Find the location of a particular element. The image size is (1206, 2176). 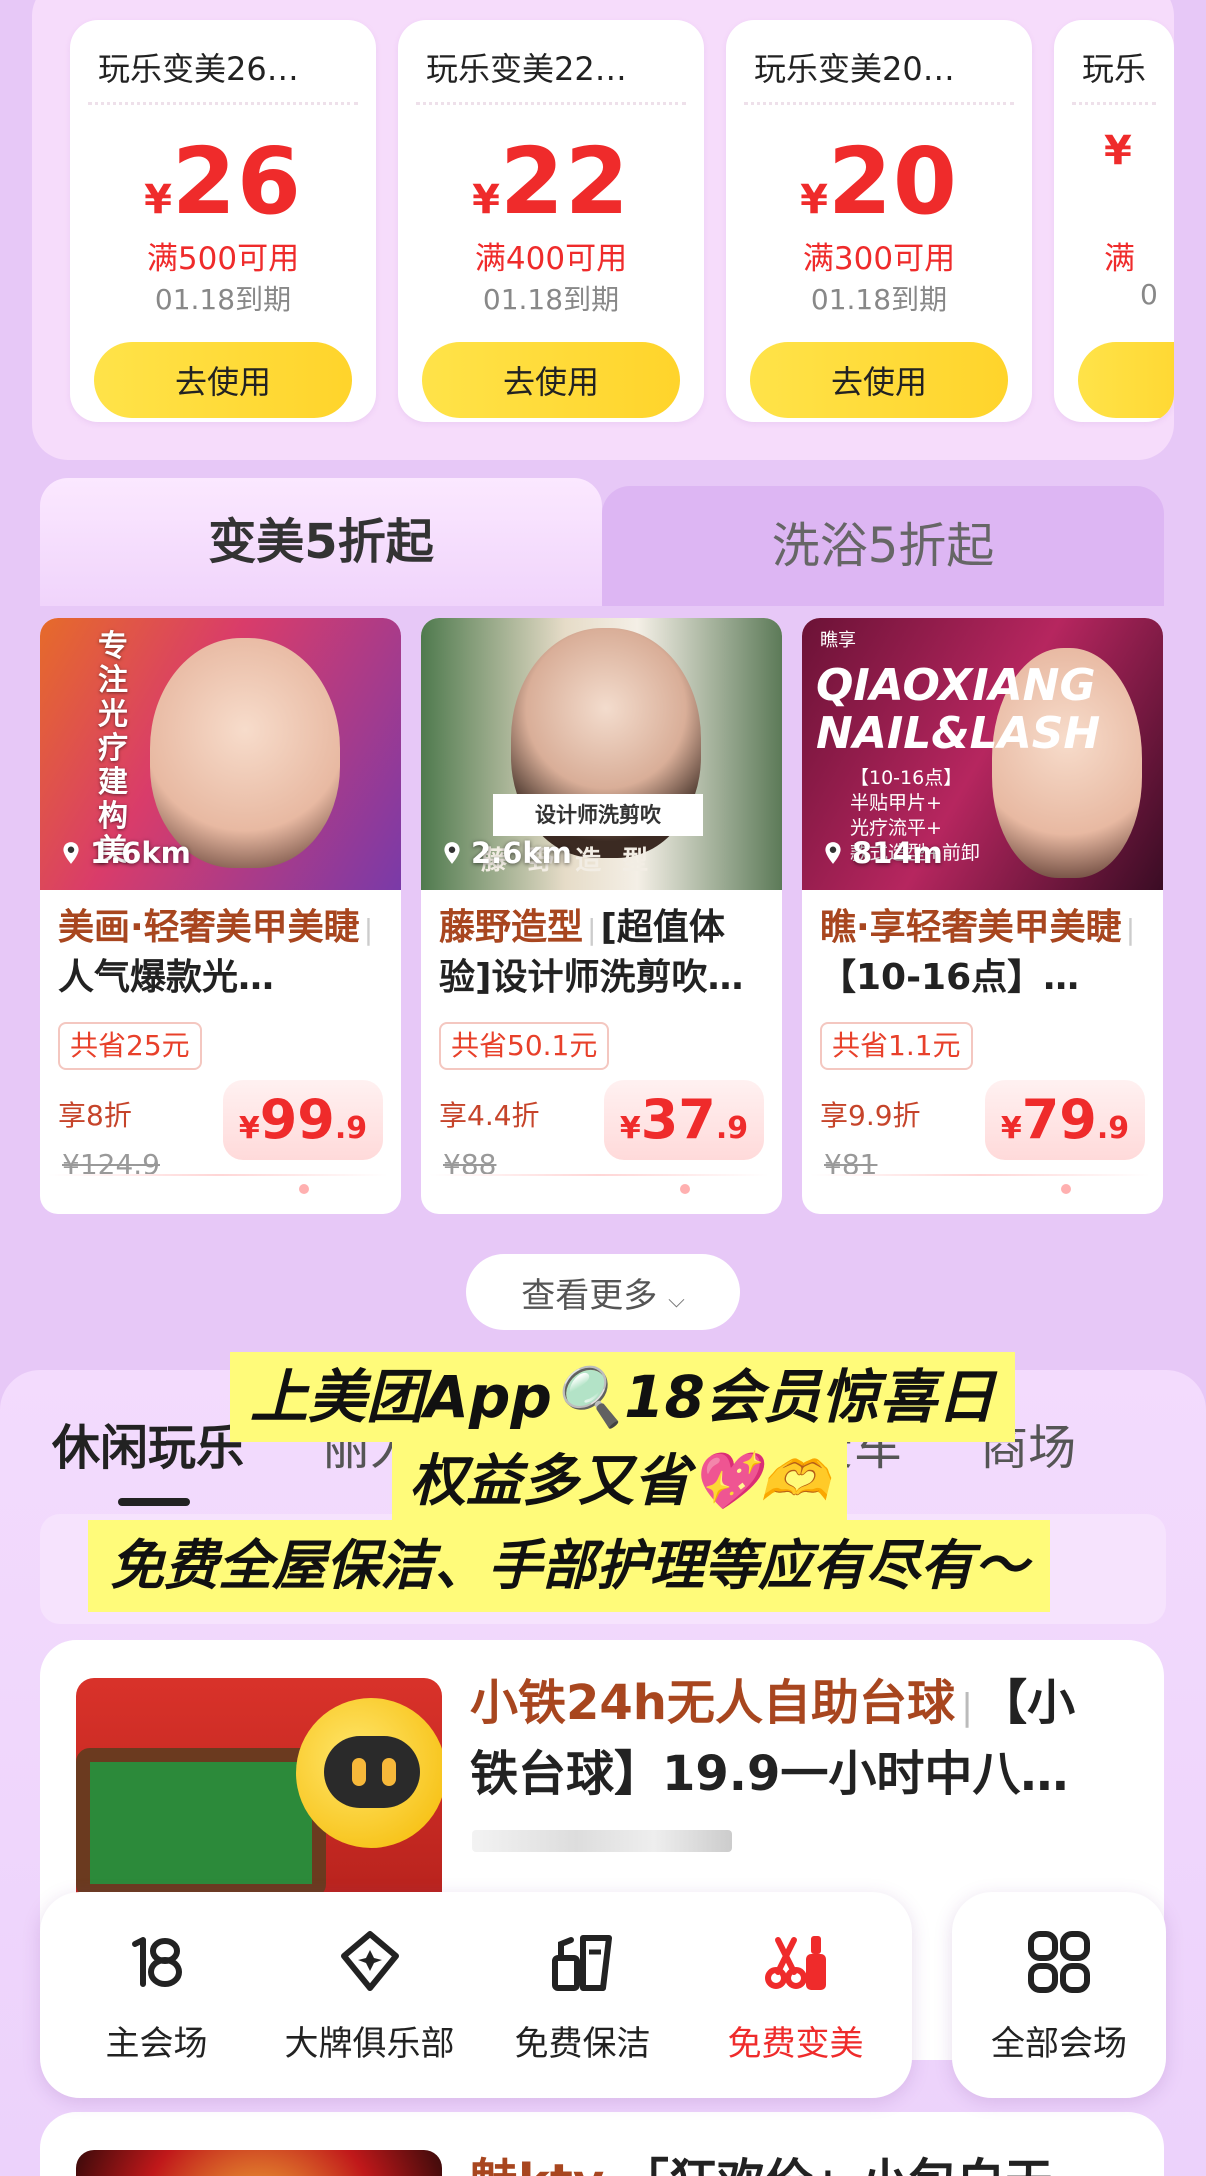

image-caption: 设计师洗剪吹 is located at coordinates (598, 815).